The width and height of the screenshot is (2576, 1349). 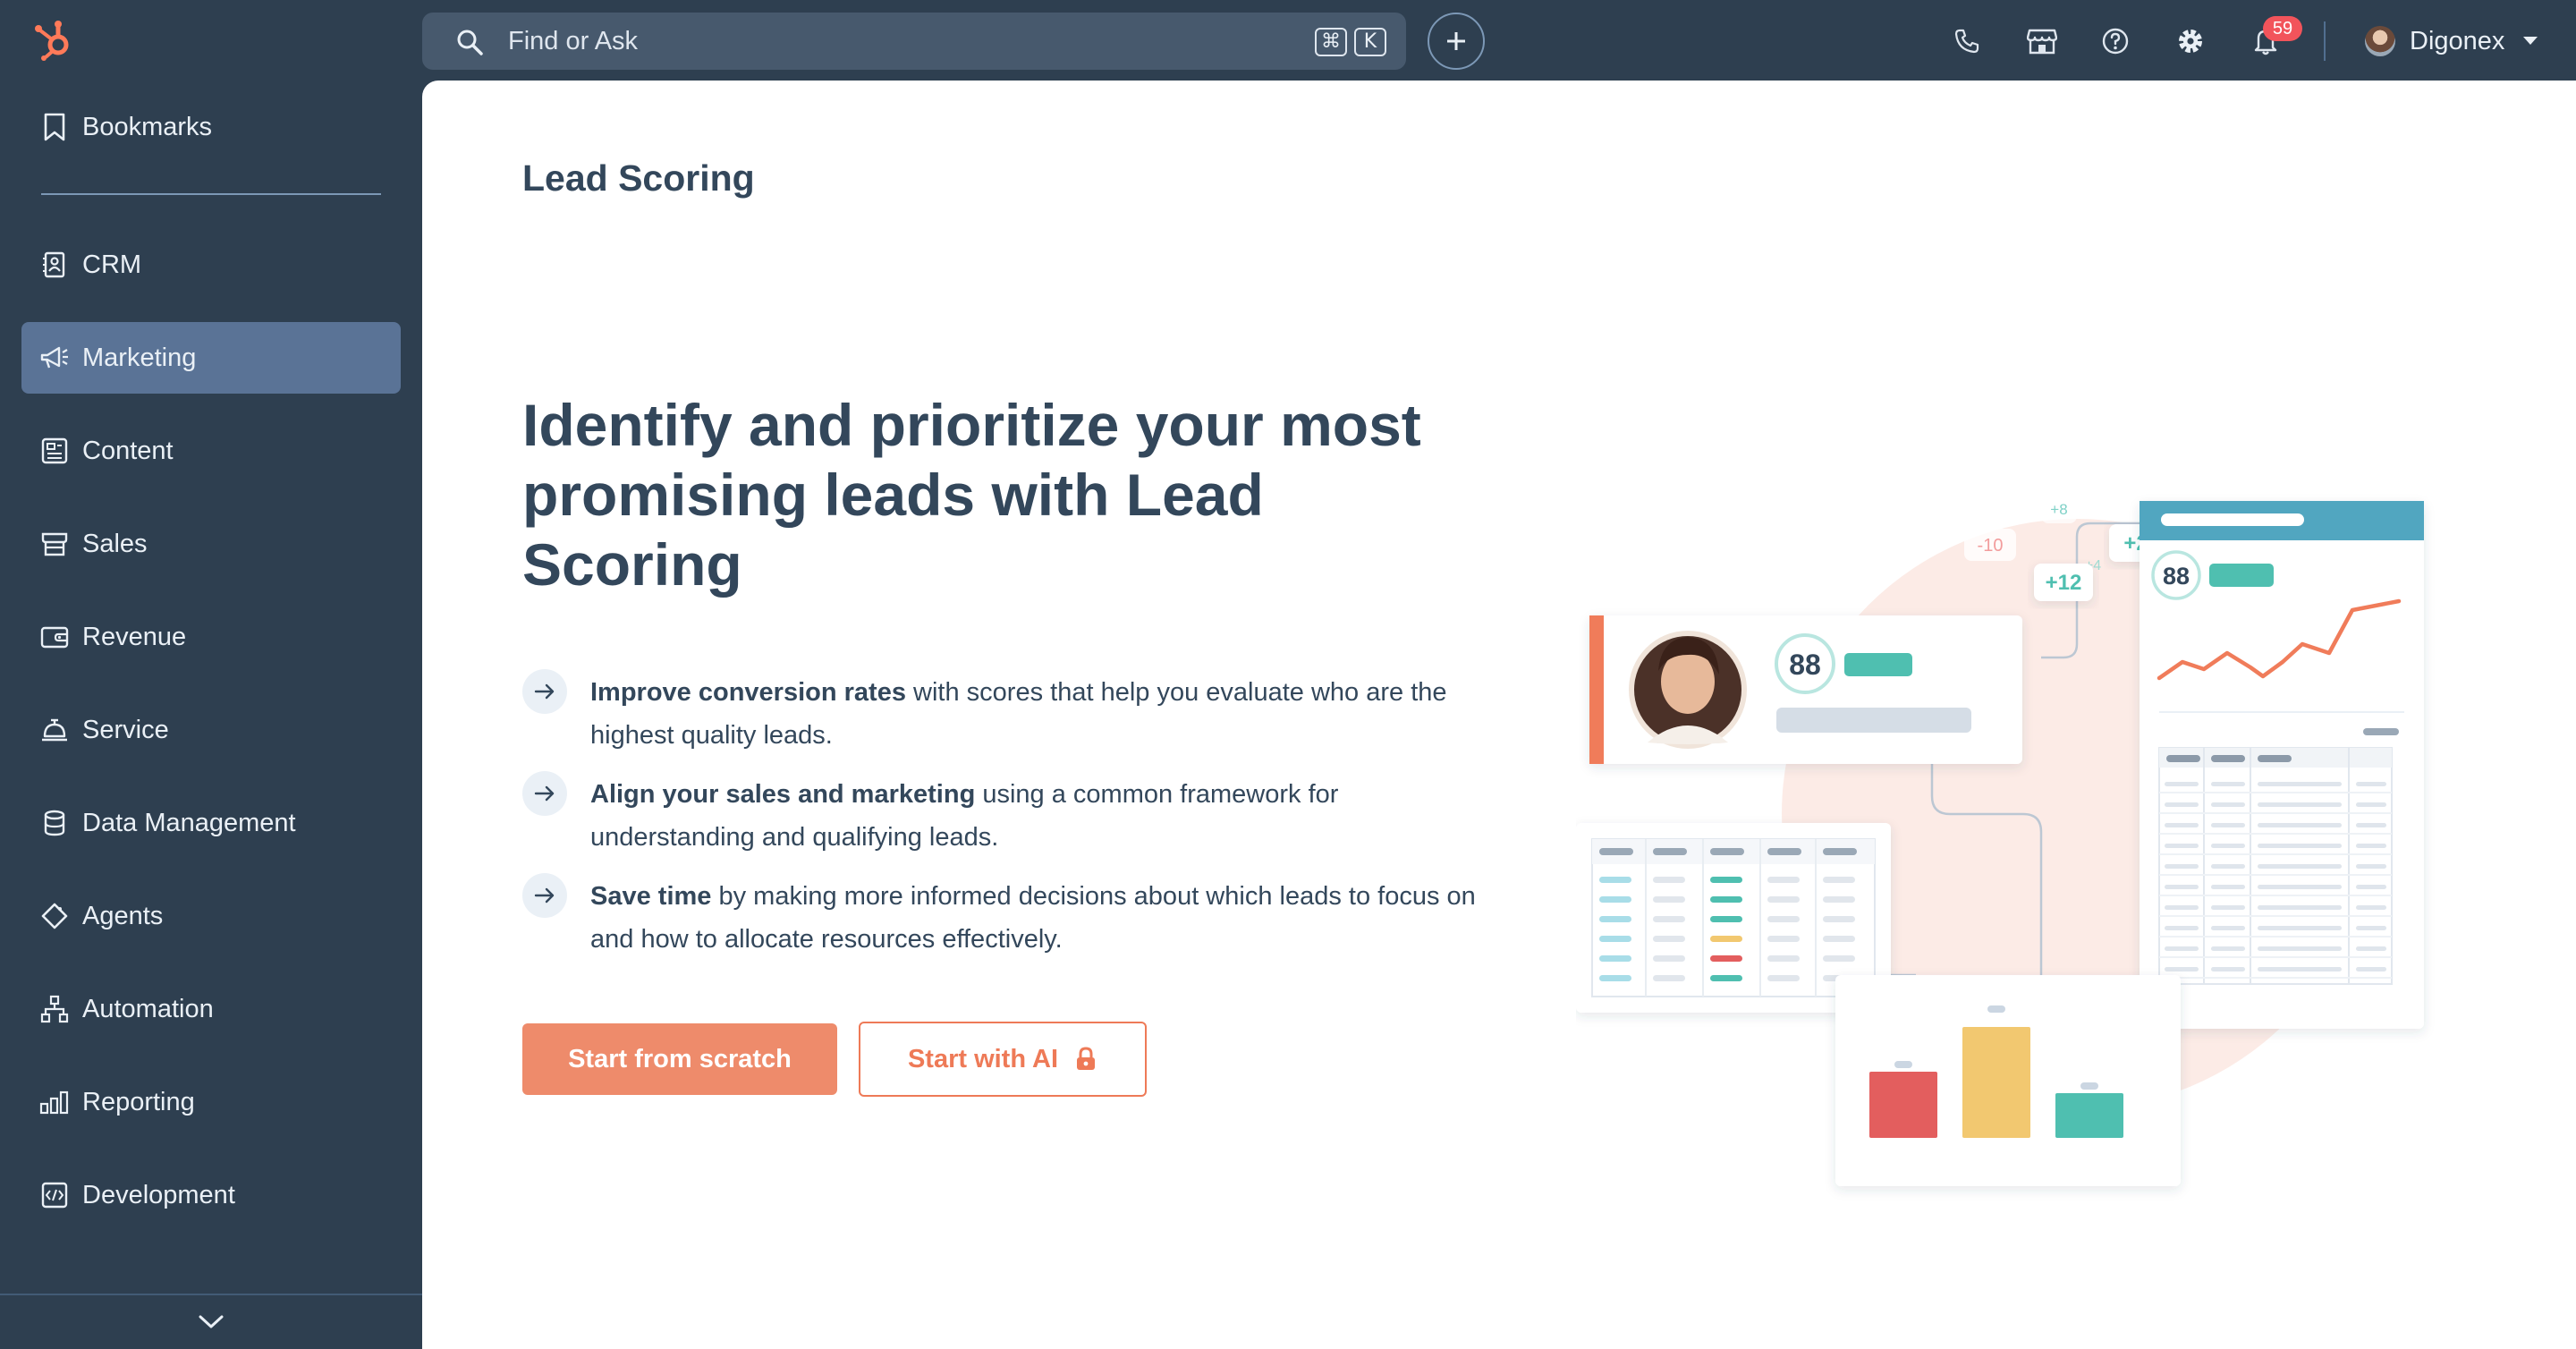 What do you see at coordinates (211, 194) in the screenshot?
I see `sidebar-divider` at bounding box center [211, 194].